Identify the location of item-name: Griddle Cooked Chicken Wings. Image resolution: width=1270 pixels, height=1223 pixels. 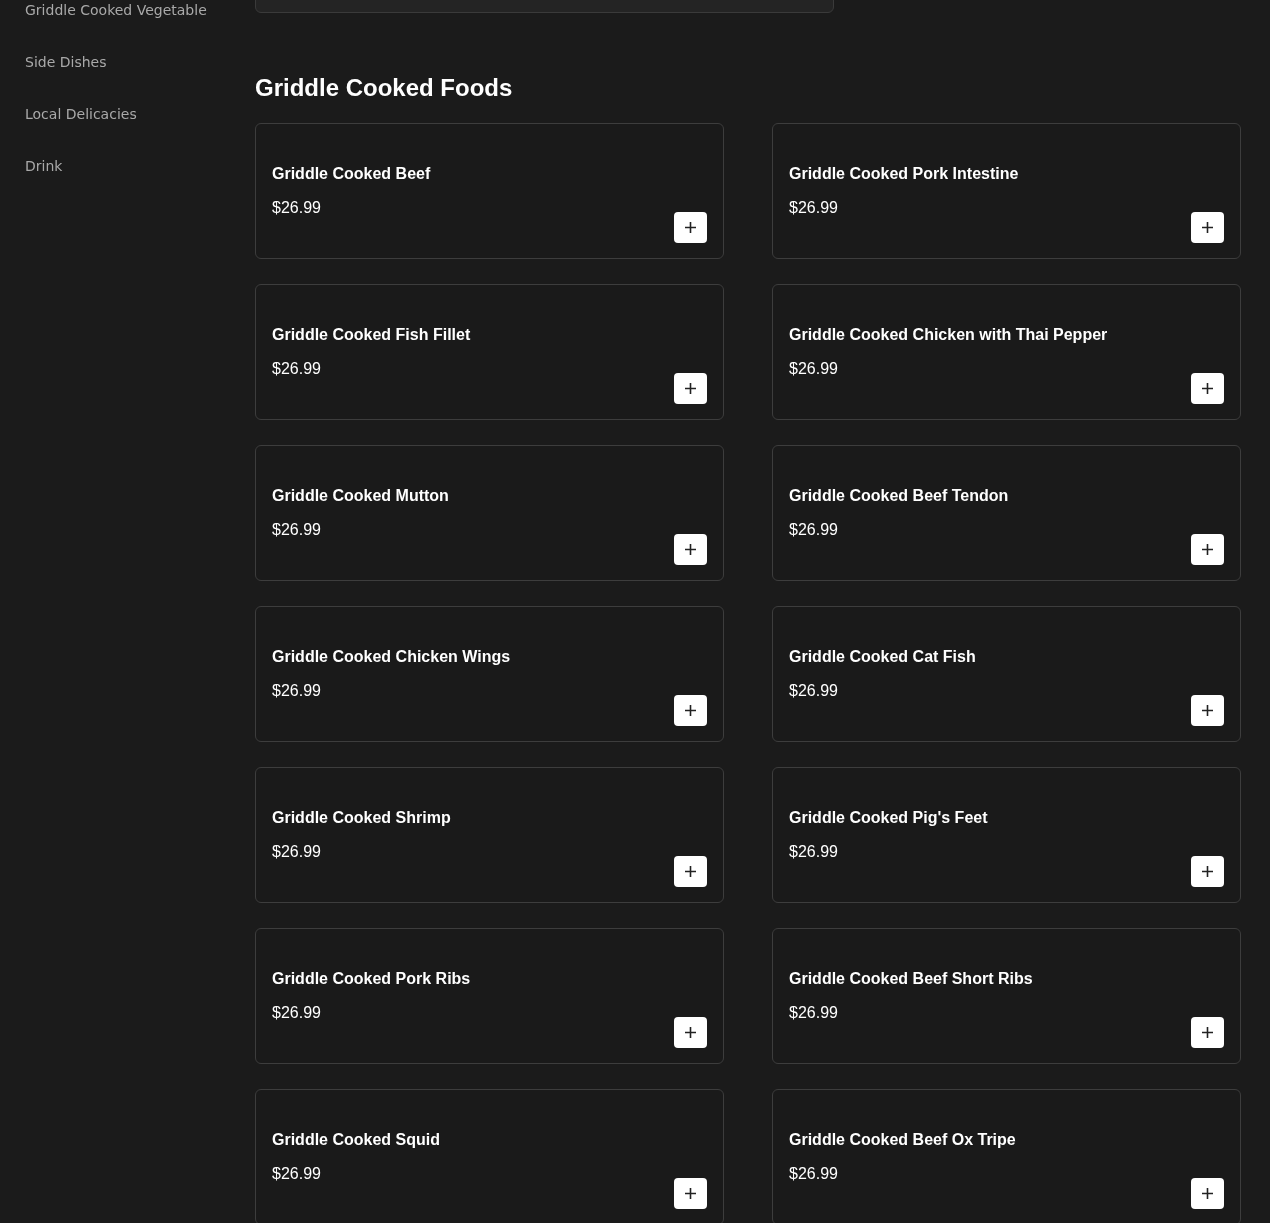
(392, 657).